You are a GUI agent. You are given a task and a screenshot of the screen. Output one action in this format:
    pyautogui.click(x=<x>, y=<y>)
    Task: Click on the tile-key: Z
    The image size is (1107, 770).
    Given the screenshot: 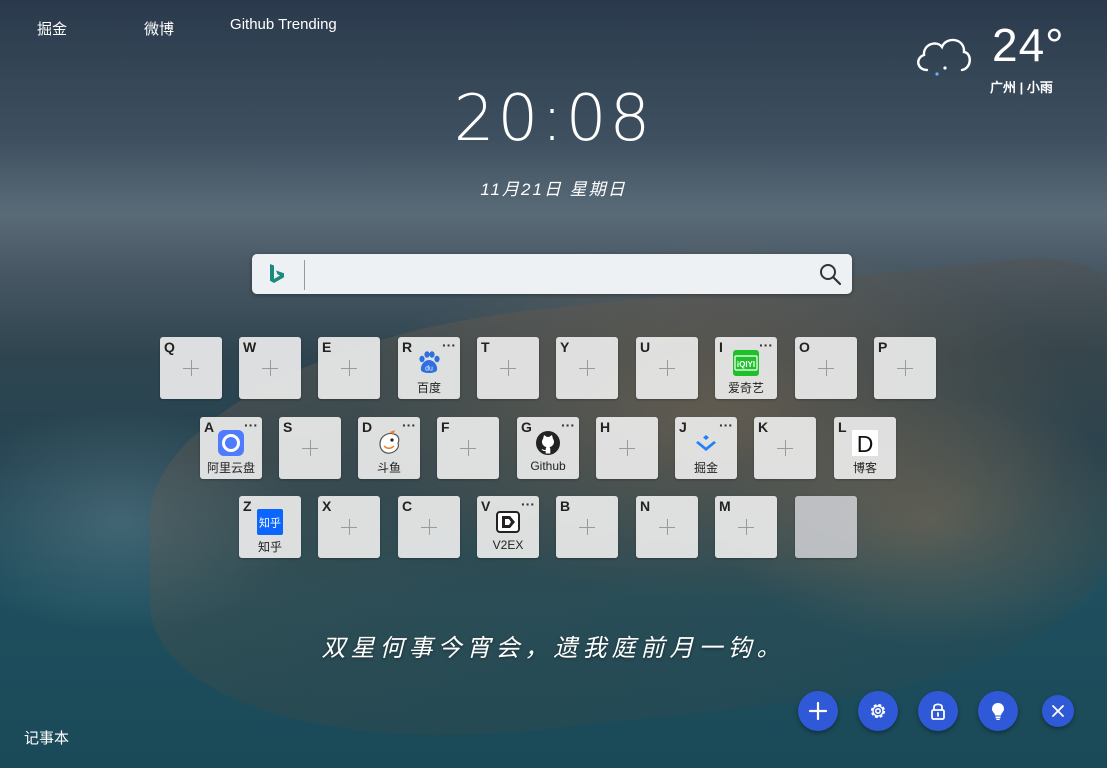 What is the action you would take?
    pyautogui.click(x=247, y=506)
    